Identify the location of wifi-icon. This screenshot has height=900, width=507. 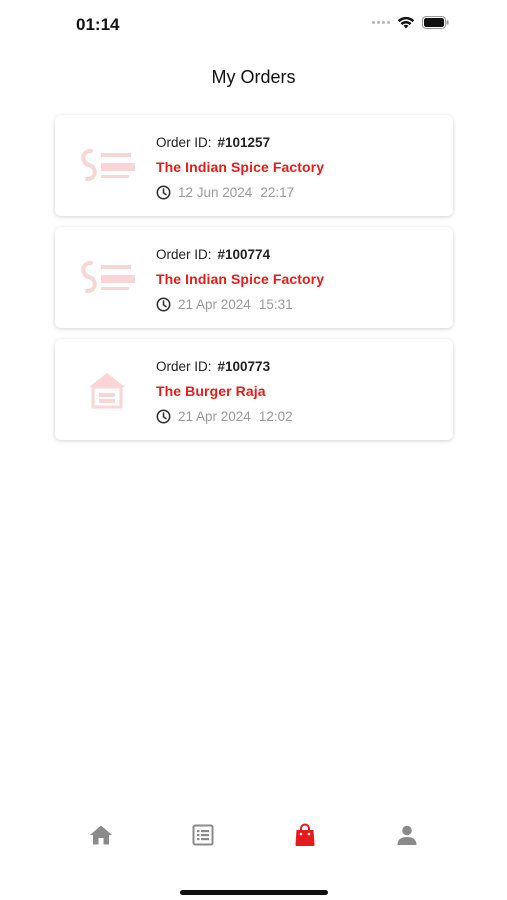
(406, 22).